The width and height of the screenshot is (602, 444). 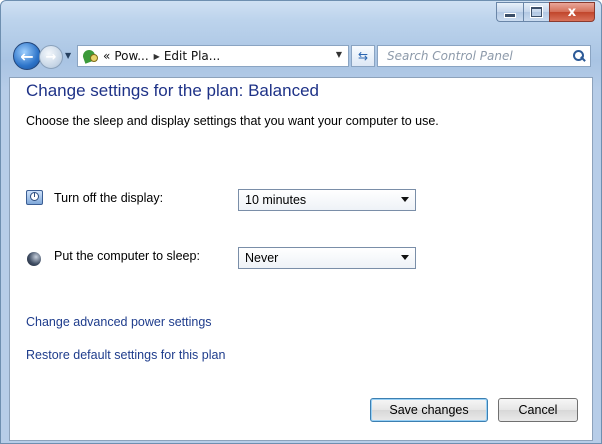 I want to click on sleep-select: Never, so click(x=327, y=258).